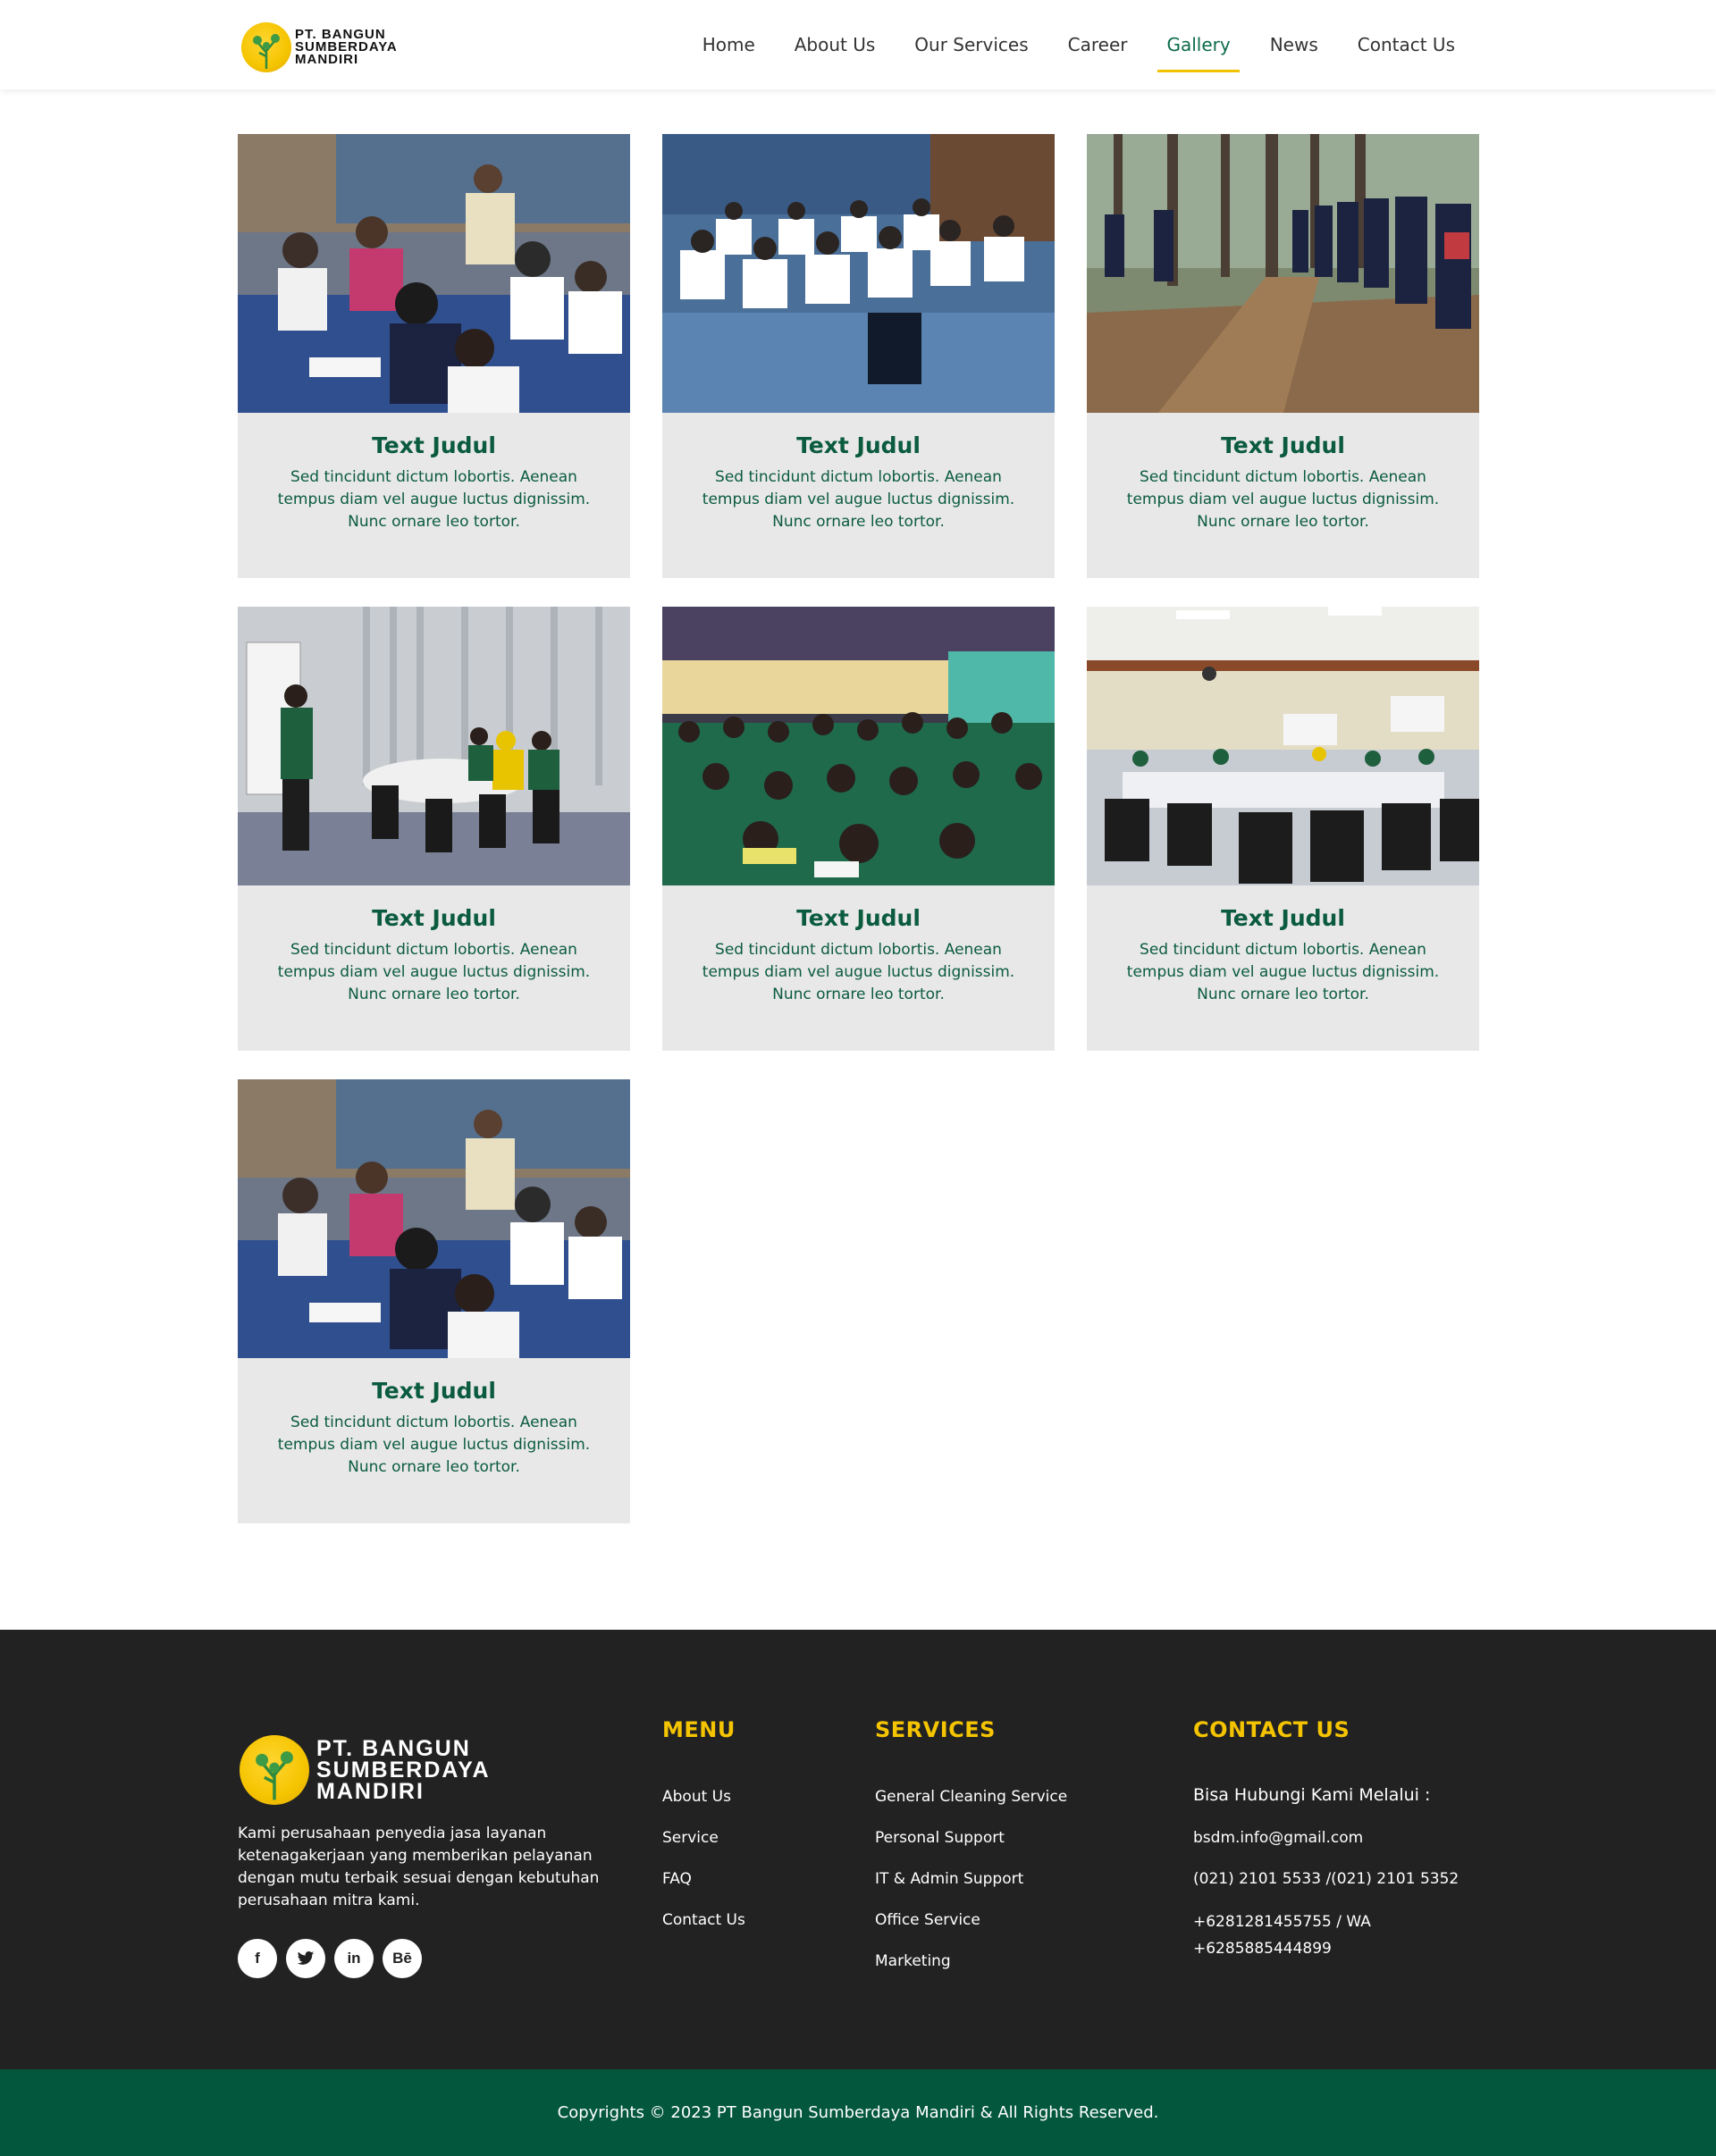 This screenshot has width=1716, height=2156. Describe the element at coordinates (330, 1959) in the screenshot. I see `social-links: f in Bē` at that location.